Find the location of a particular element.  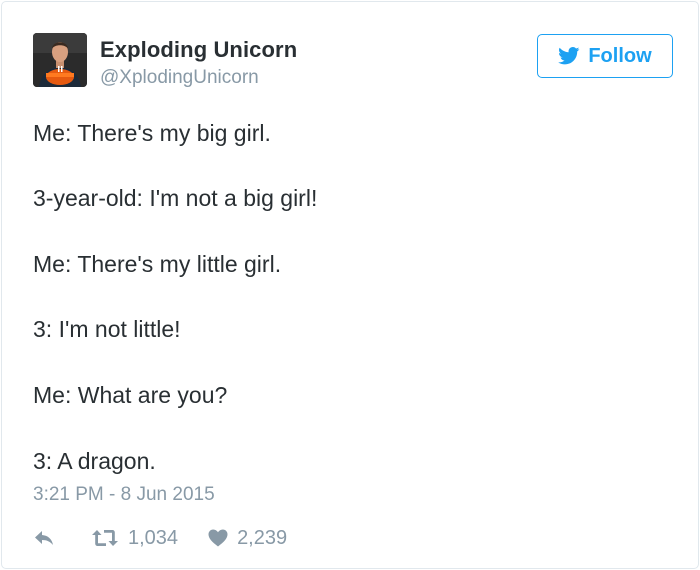

follow-button: Follow is located at coordinates (605, 56).